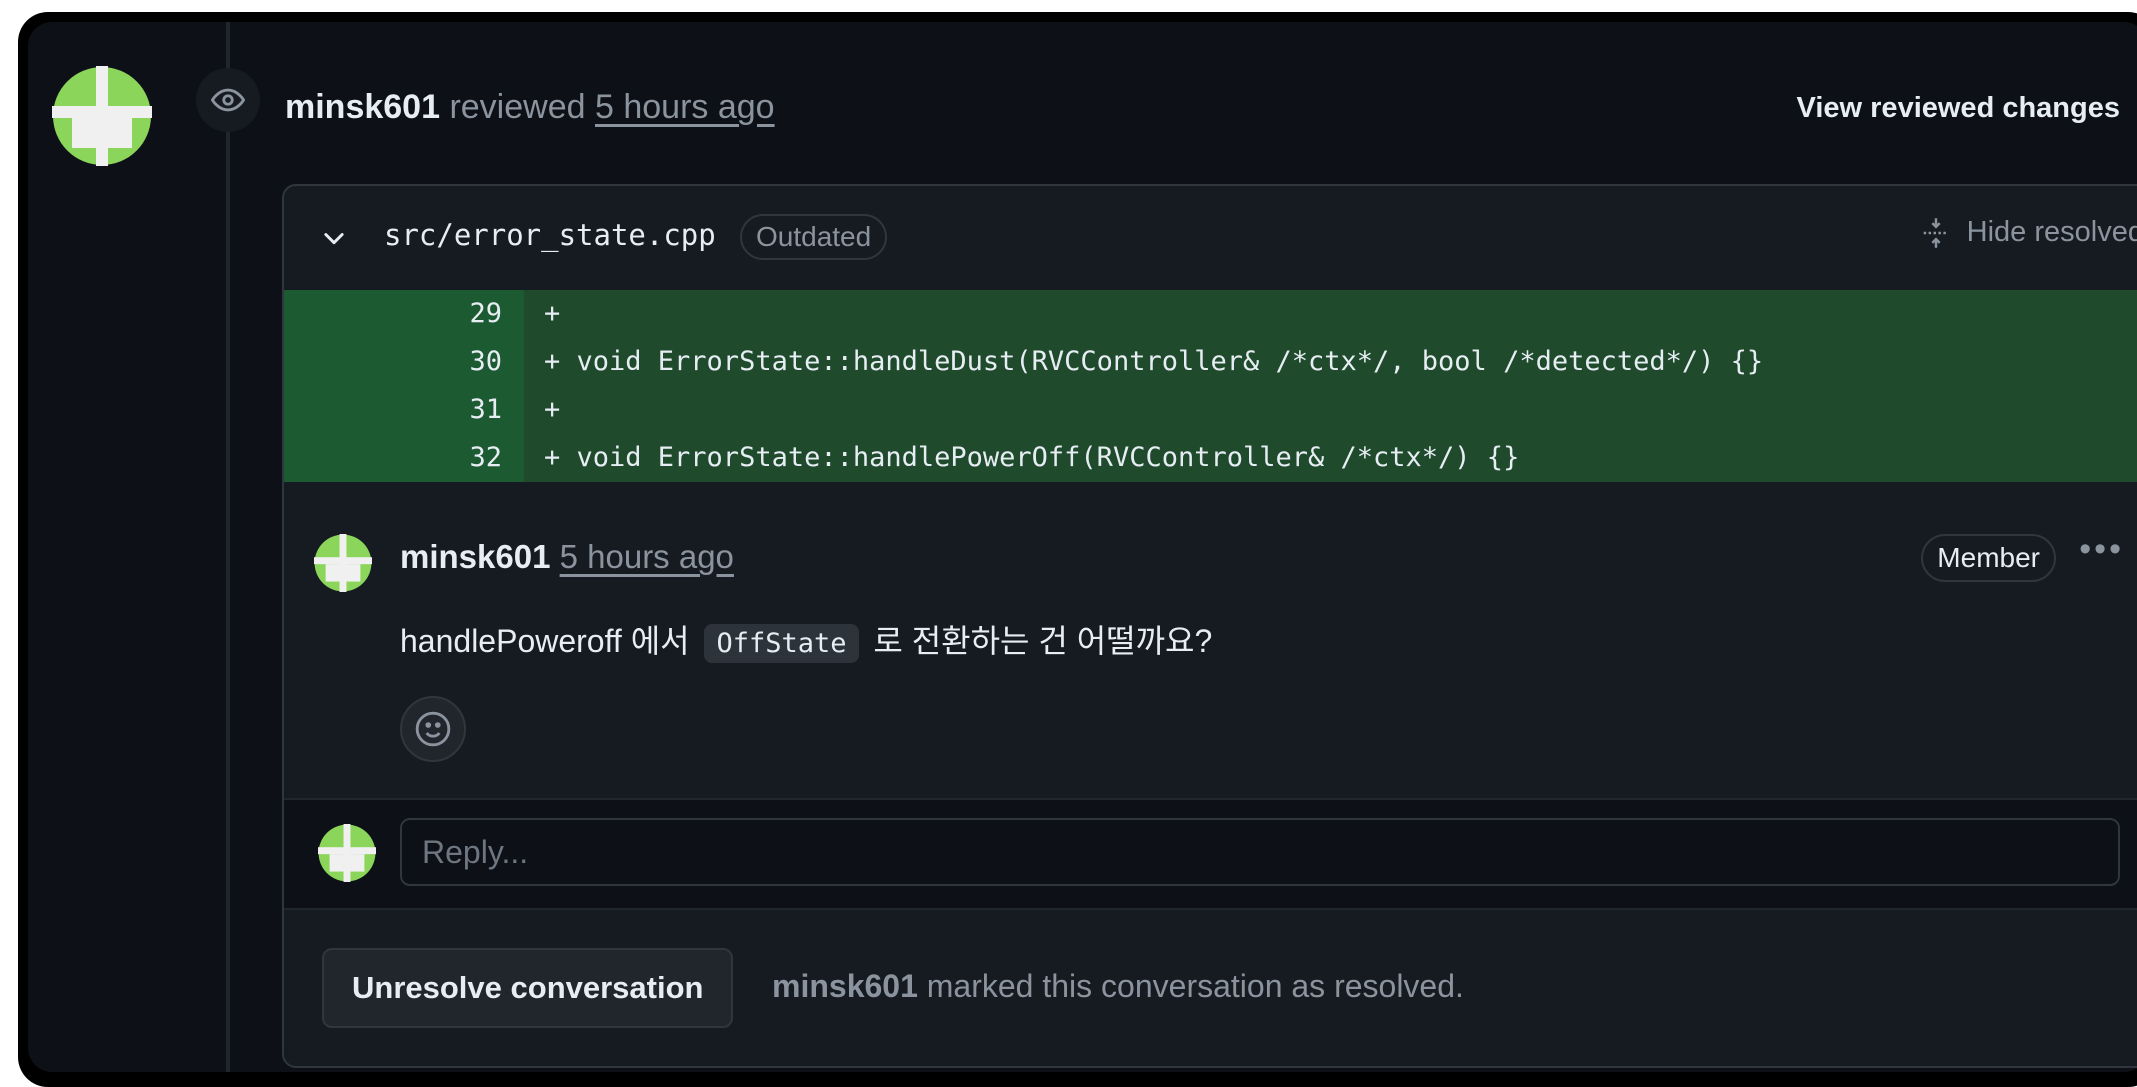 This screenshot has width=2137, height=1087. Describe the element at coordinates (550, 235) in the screenshot. I see `file-path: src/error_state.cpp` at that location.